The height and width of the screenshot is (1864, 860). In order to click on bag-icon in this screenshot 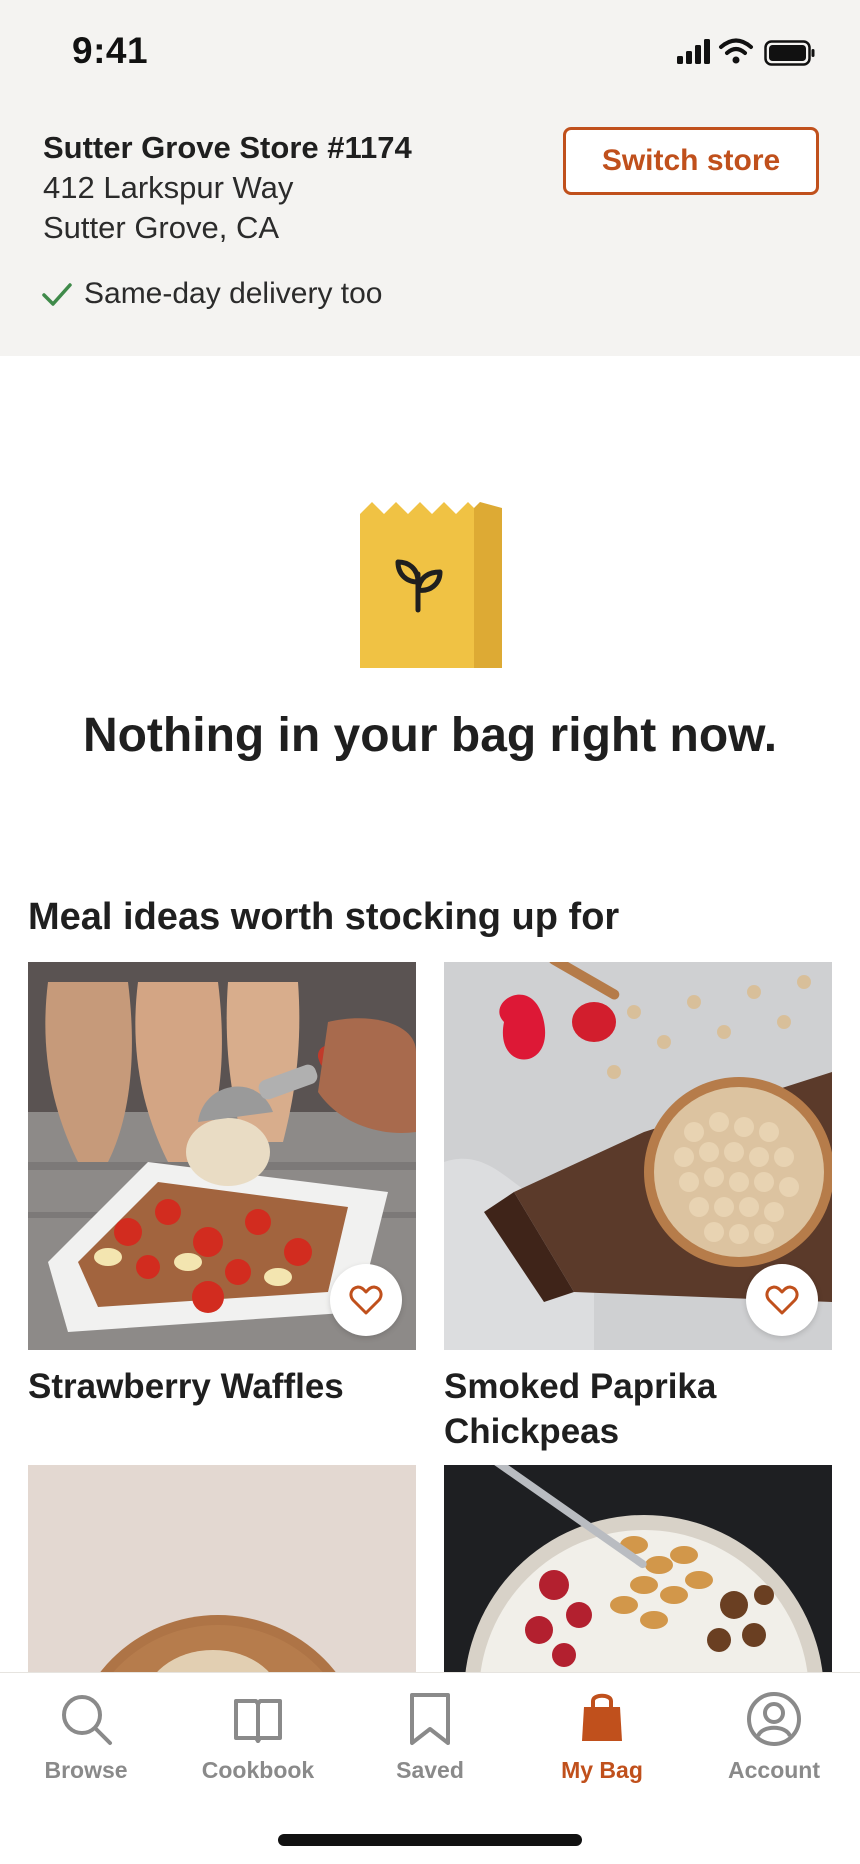, I will do `click(602, 1717)`.